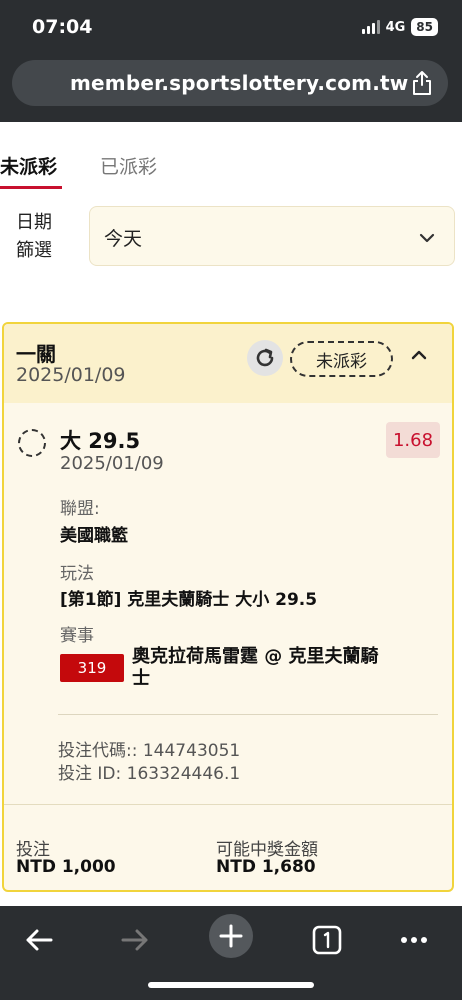  I want to click on browser-top-chrome: 07:04 4G 85 member.sportslottery.com.tw, so click(231, 61).